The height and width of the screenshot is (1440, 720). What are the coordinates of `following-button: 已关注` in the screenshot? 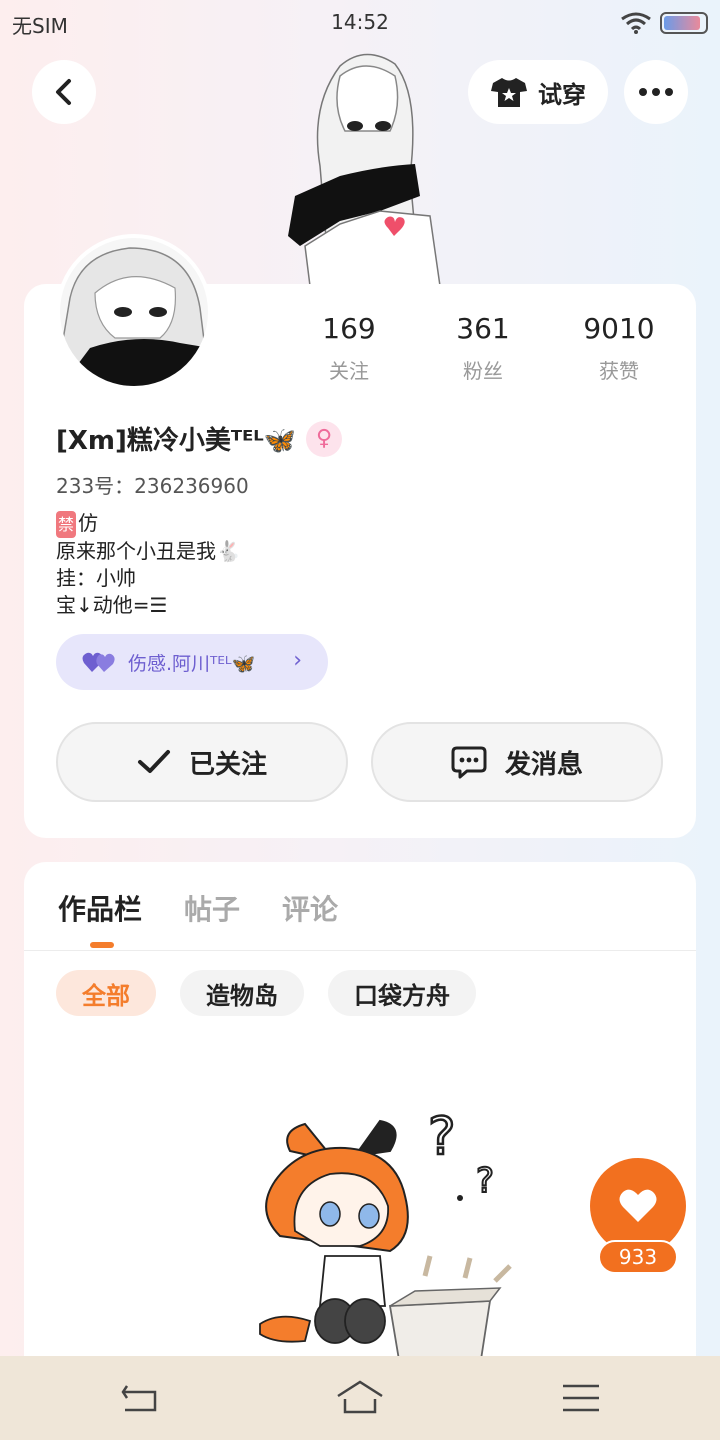 It's located at (202, 762).